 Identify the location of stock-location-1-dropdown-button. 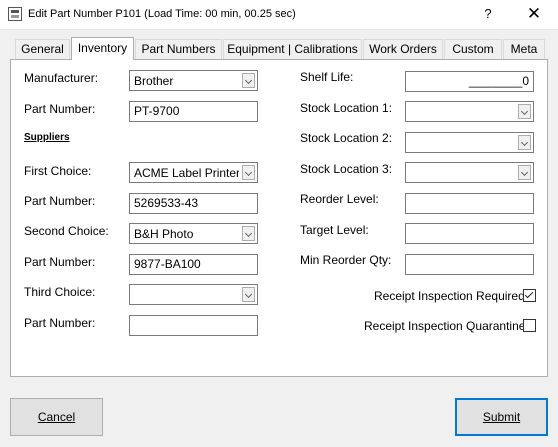
(524, 111).